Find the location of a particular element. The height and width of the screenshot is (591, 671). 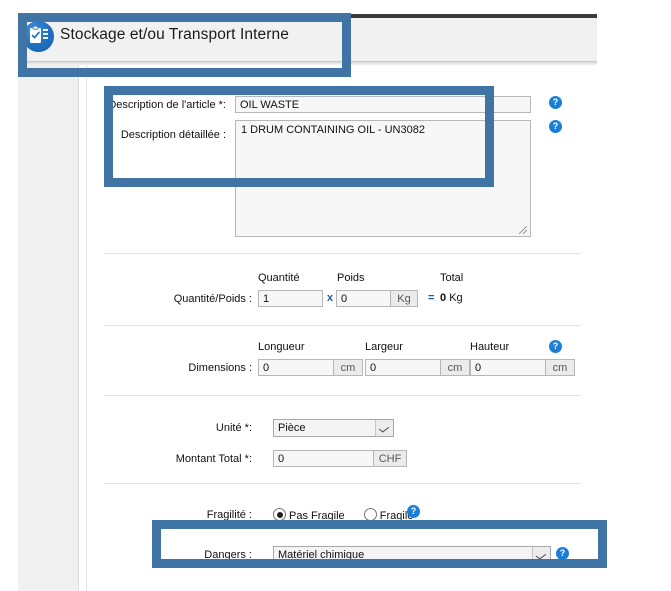

fragility-label: Fragilité : is located at coordinates (229, 515).